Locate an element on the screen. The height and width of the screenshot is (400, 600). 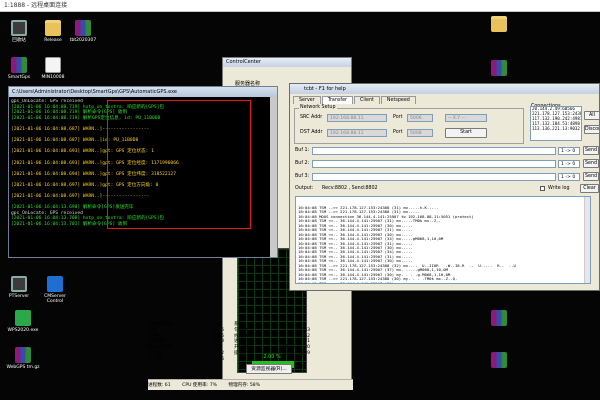
tab-netspeed: Netspeed is located at coordinates (398, 100).